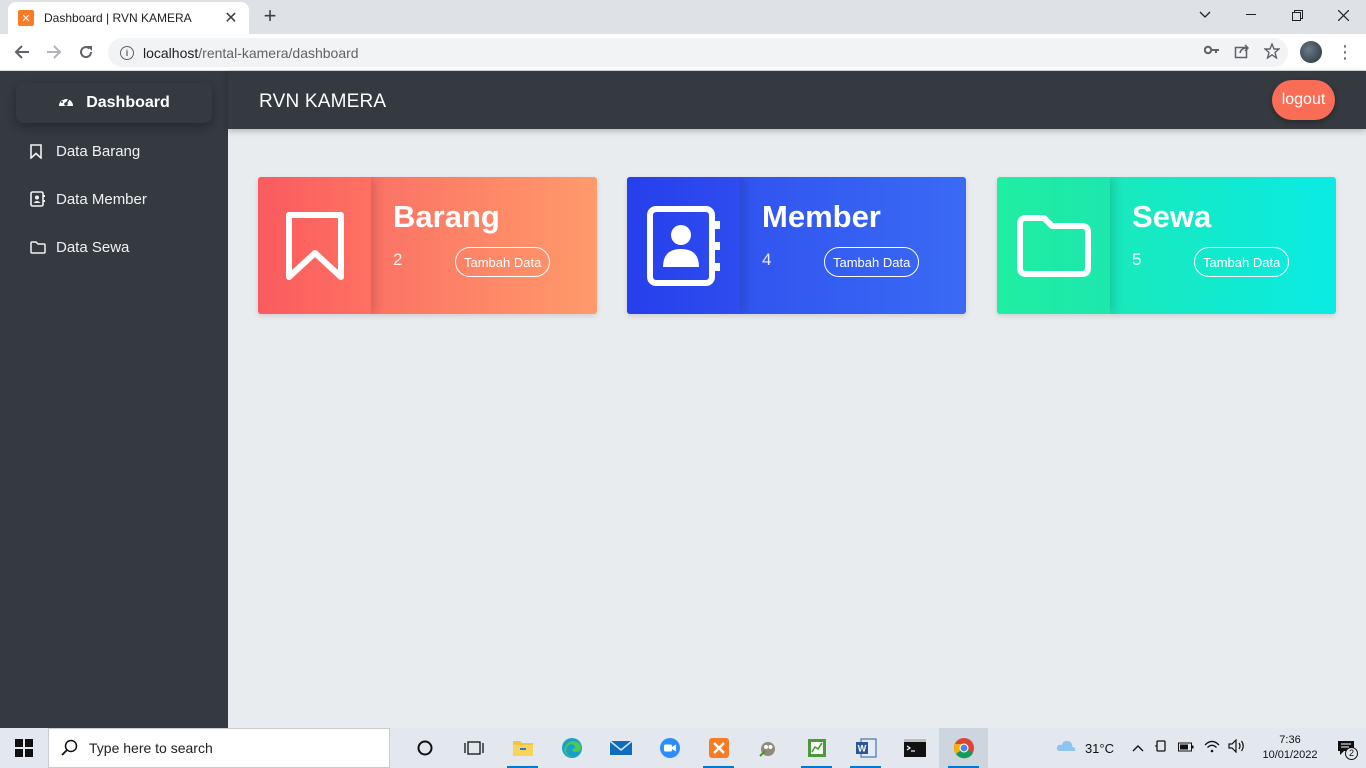 This screenshot has width=1366, height=768. Describe the element at coordinates (1251, 15) in the screenshot. I see `minimize-button` at that location.